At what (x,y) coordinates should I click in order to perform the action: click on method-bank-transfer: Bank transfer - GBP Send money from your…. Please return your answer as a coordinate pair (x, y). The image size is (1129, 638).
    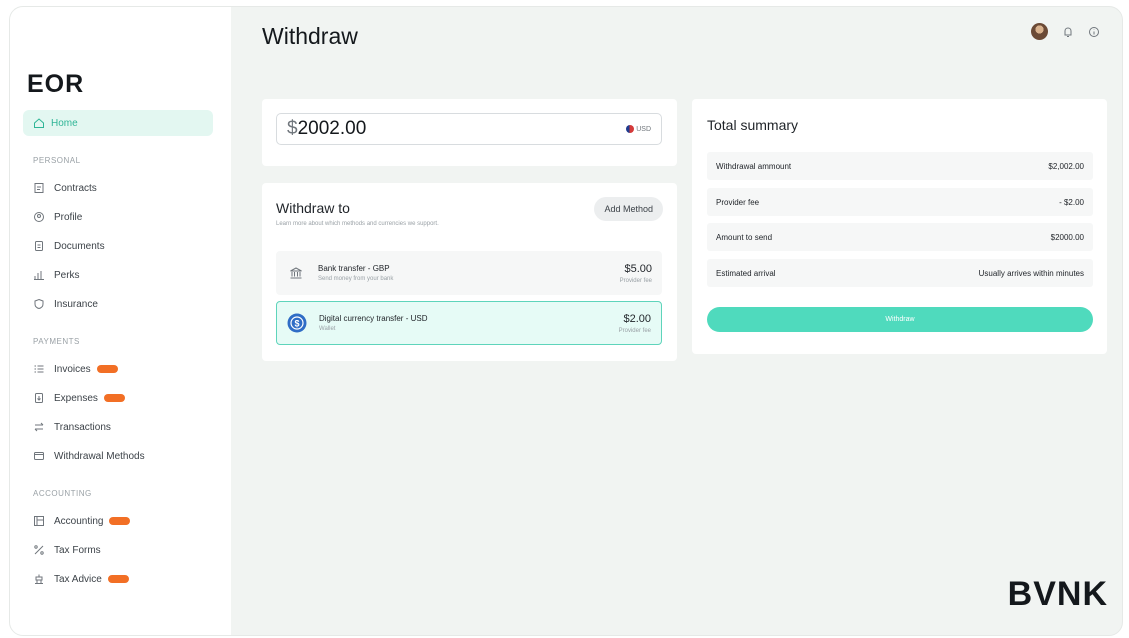
    Looking at the image, I should click on (469, 273).